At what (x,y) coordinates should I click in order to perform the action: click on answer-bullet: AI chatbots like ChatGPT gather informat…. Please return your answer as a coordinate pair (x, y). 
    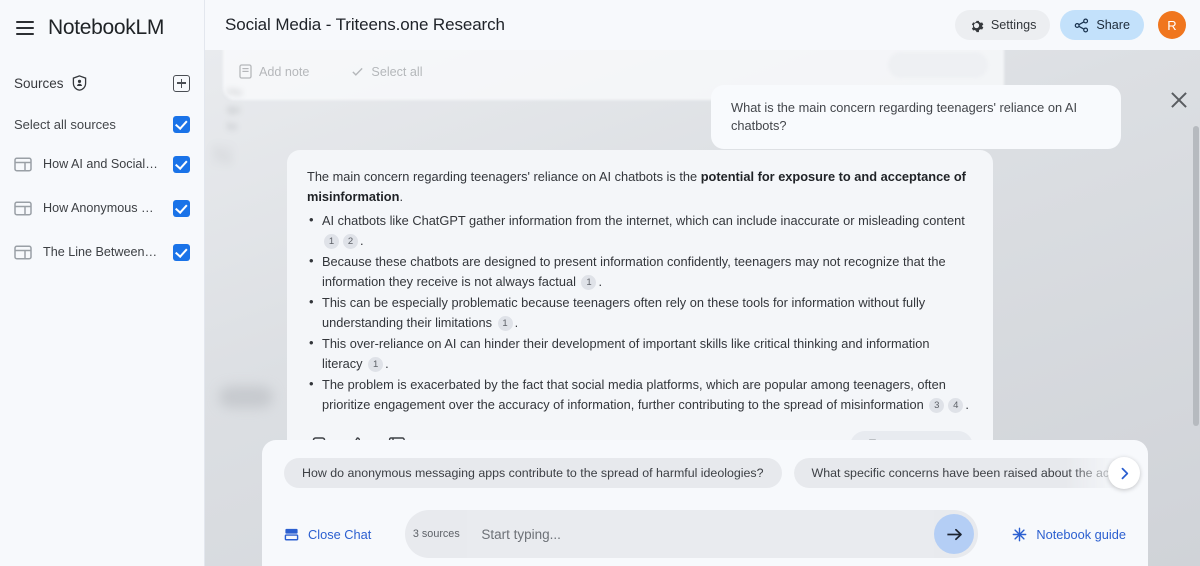
    Looking at the image, I should click on (640, 230).